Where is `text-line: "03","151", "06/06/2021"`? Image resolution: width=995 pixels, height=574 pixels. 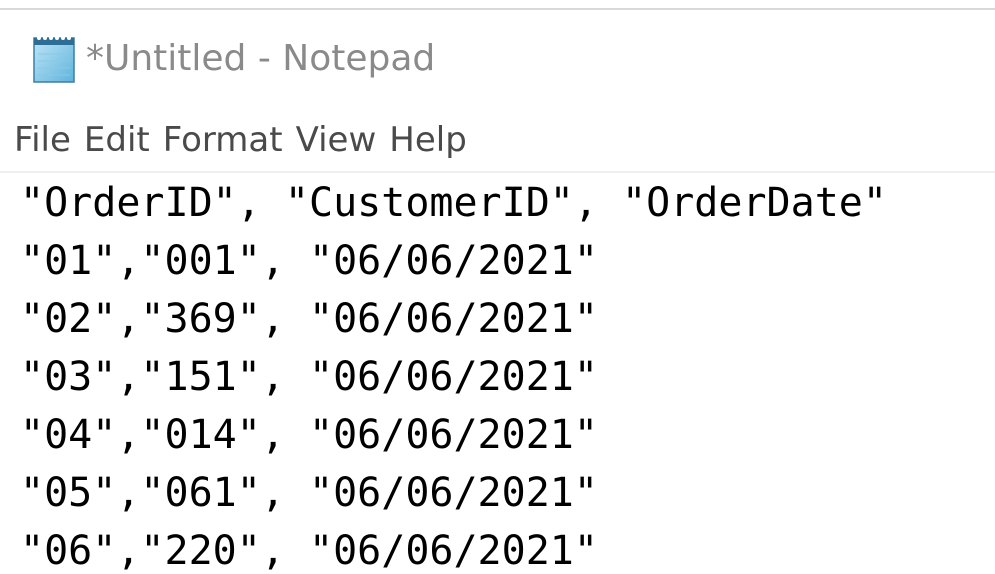
text-line: "03","151", "06/06/2021" is located at coordinates (309, 377).